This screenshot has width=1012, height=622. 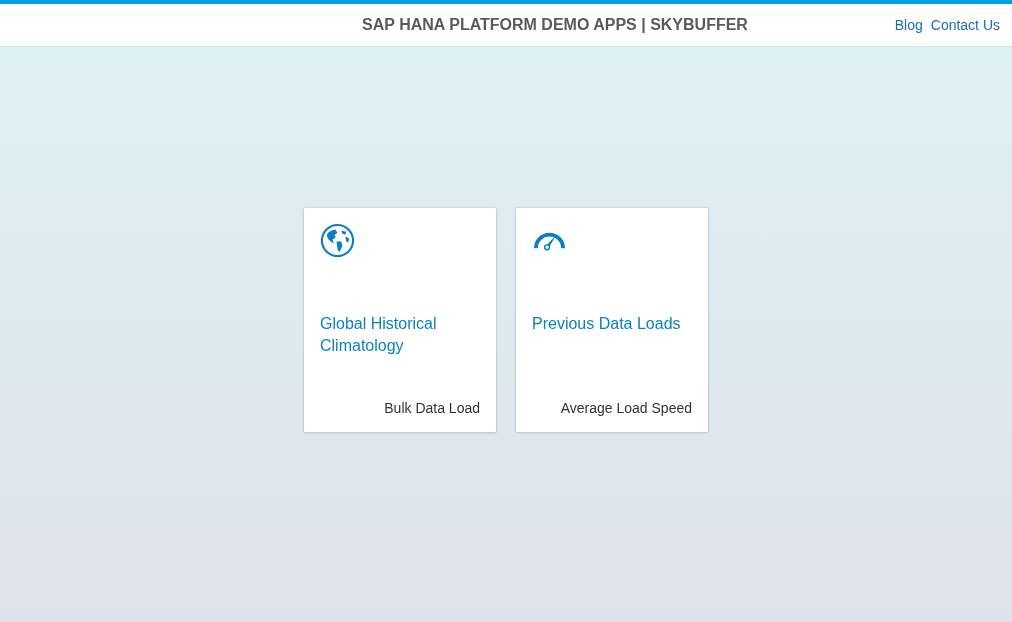 I want to click on app-tile: Global Historical Climatology Bulk Data Load, so click(x=400, y=320).